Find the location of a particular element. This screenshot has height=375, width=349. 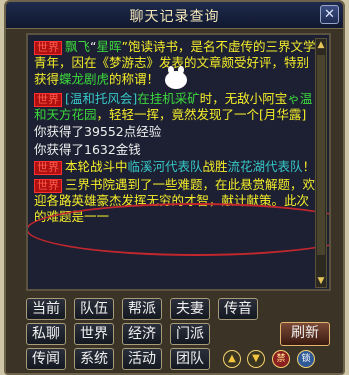

title-bar: 聊天记录查询 ✕ is located at coordinates (174, 15).